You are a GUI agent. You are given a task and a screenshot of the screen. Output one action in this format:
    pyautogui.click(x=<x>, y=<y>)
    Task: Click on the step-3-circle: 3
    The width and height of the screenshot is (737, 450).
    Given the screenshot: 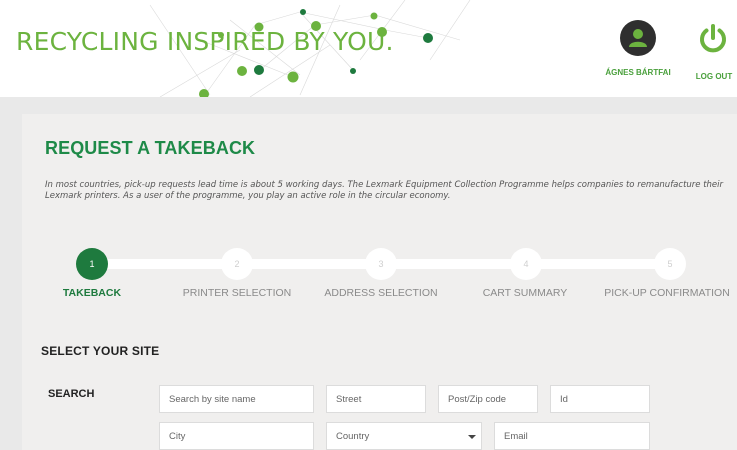 What is the action you would take?
    pyautogui.click(x=381, y=264)
    